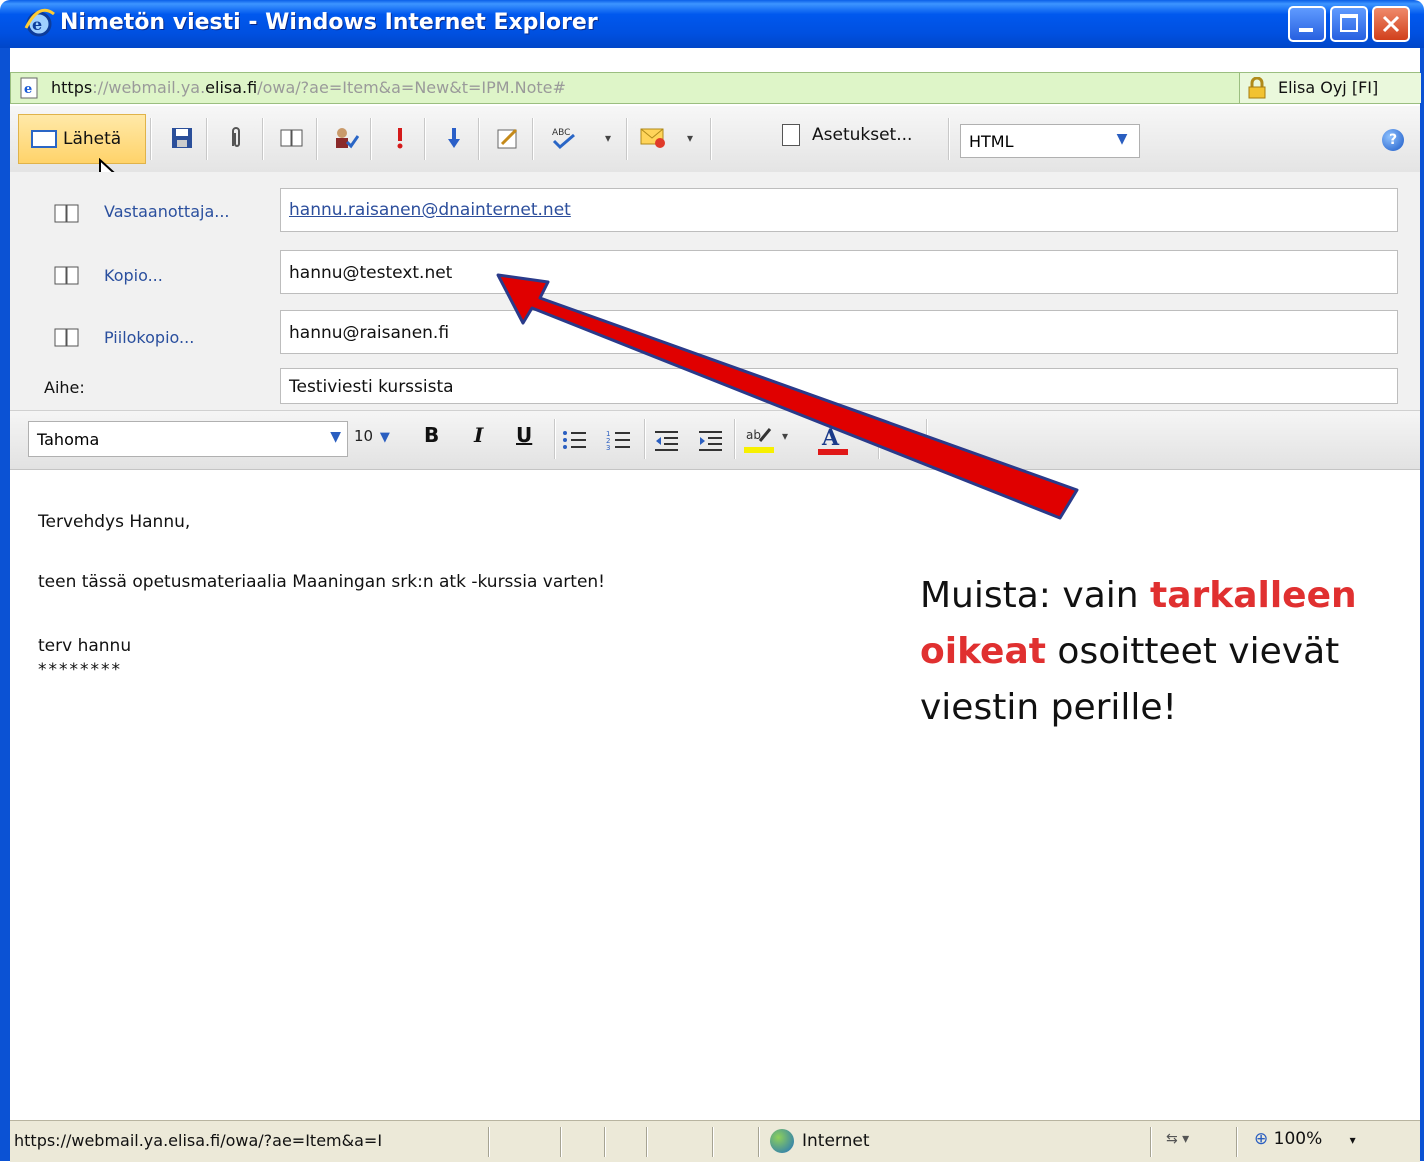 The image size is (1424, 1162). I want to click on lock-icon, so click(1257, 88).